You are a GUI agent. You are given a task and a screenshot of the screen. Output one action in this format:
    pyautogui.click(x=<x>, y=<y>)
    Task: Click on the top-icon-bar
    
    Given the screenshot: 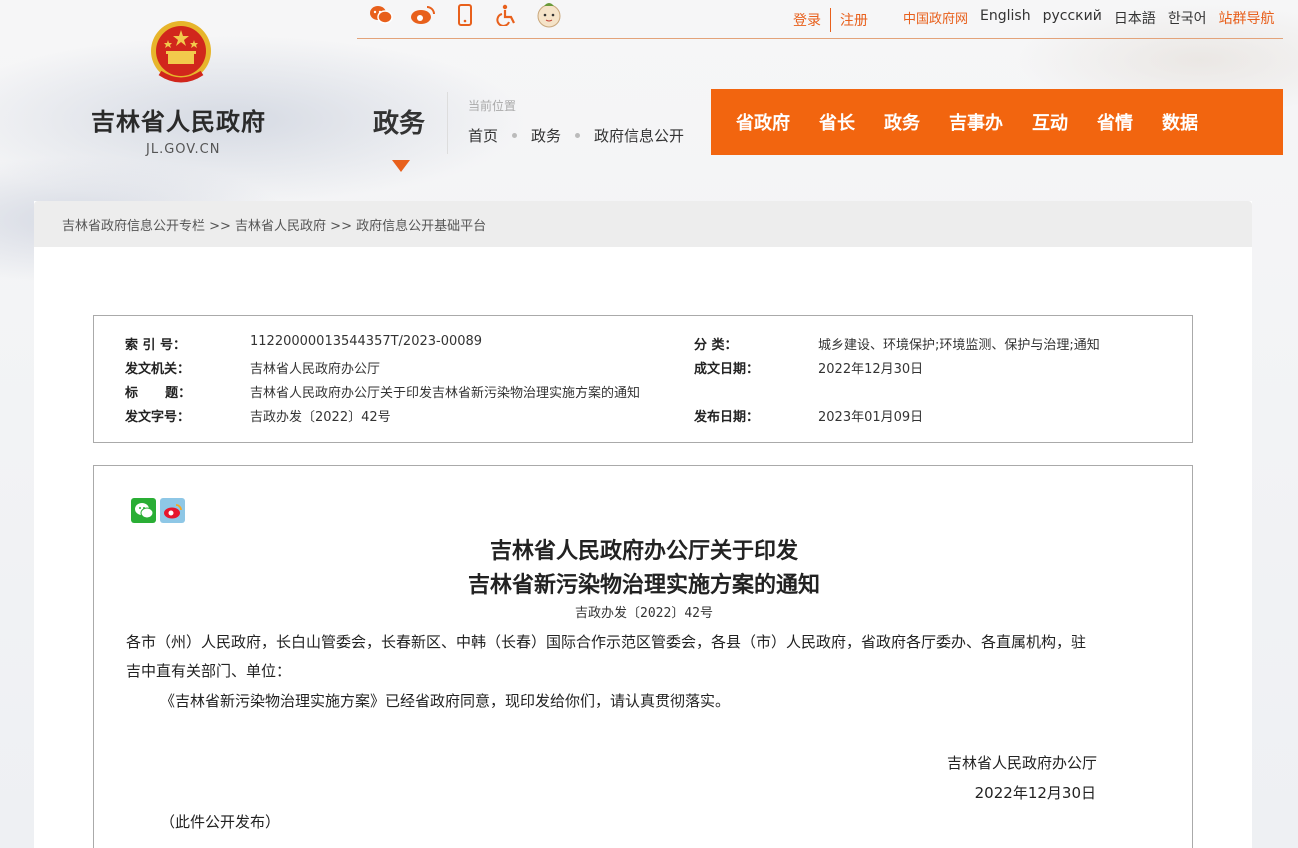 What is the action you would take?
    pyautogui.click(x=465, y=15)
    